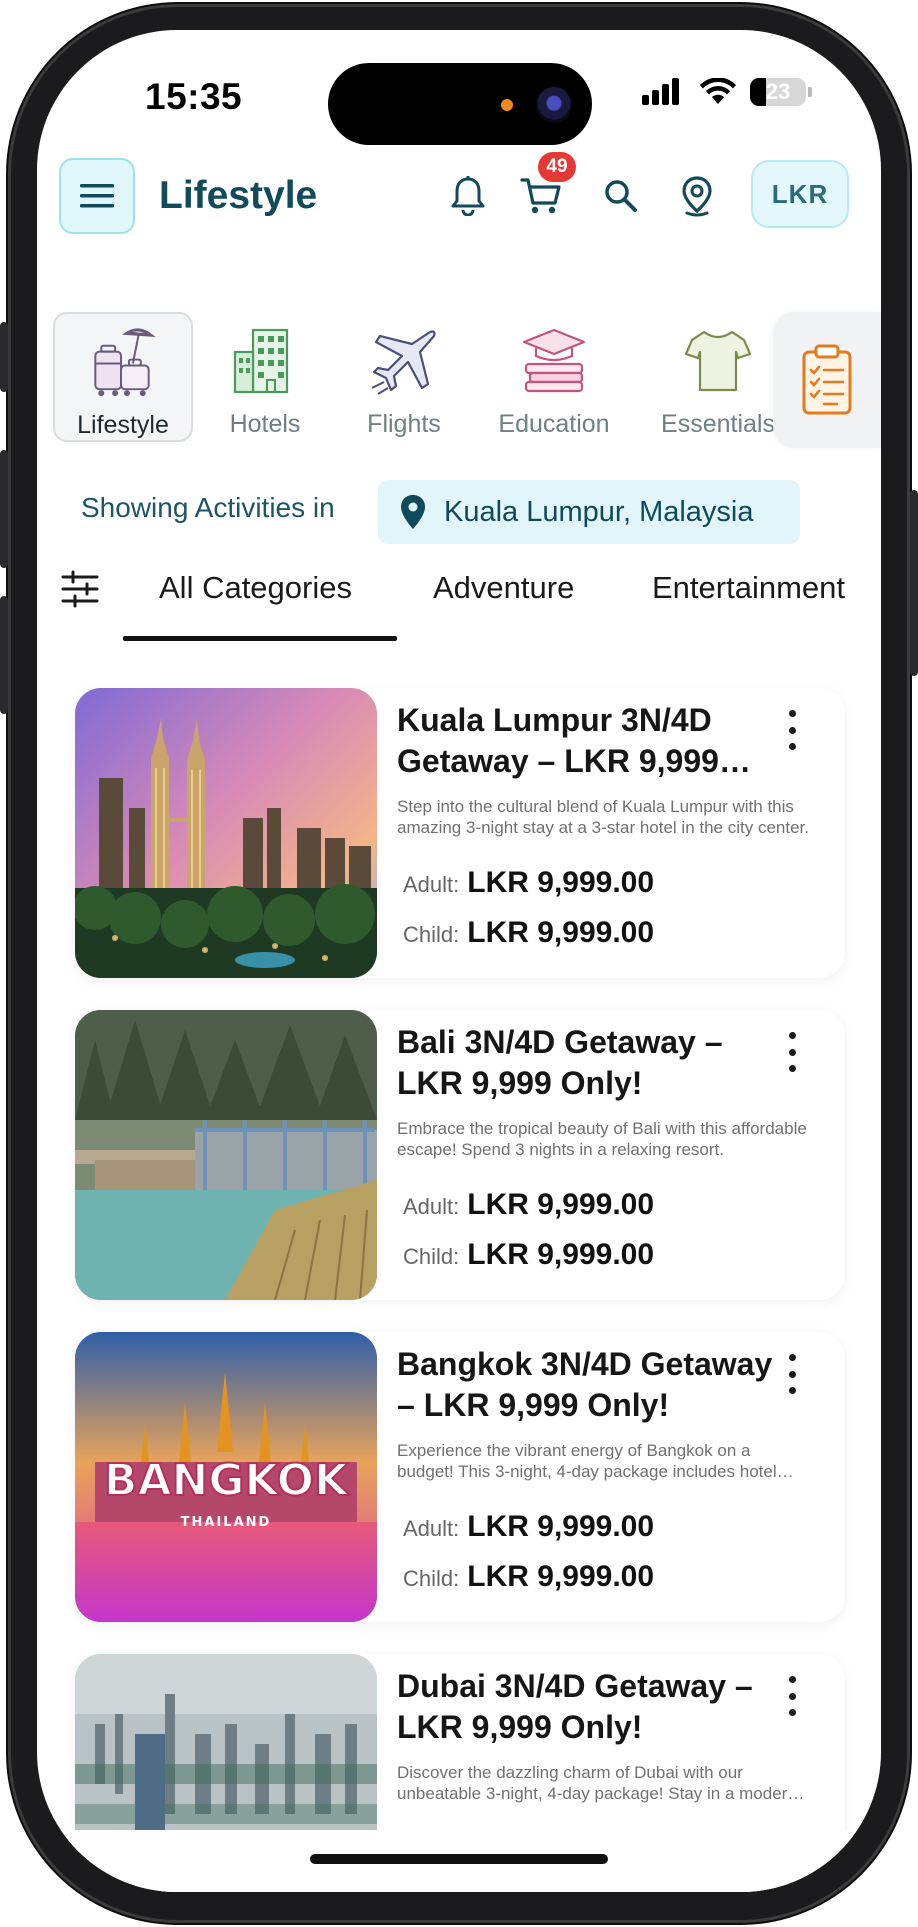 The height and width of the screenshot is (1927, 918). I want to click on bangkok-temple-image: BANGKOK THAILAND, so click(226, 1477).